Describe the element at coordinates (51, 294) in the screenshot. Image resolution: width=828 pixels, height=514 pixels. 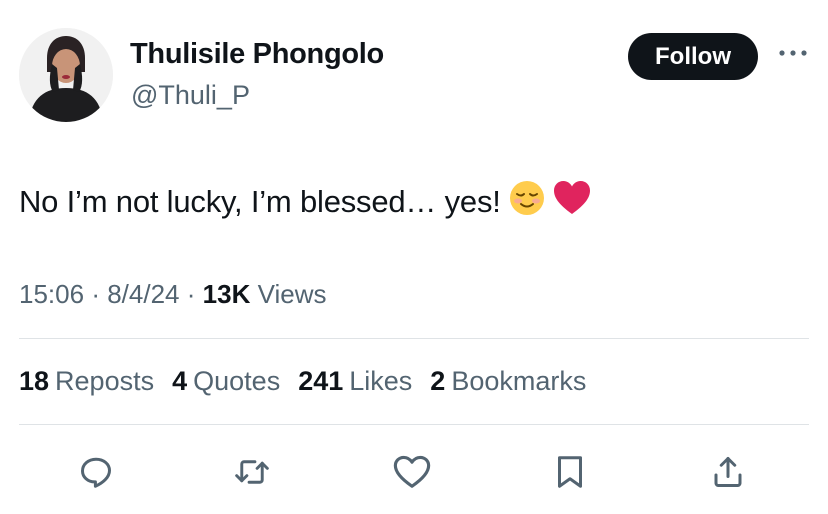
I see `tweet-time: 15:06` at that location.